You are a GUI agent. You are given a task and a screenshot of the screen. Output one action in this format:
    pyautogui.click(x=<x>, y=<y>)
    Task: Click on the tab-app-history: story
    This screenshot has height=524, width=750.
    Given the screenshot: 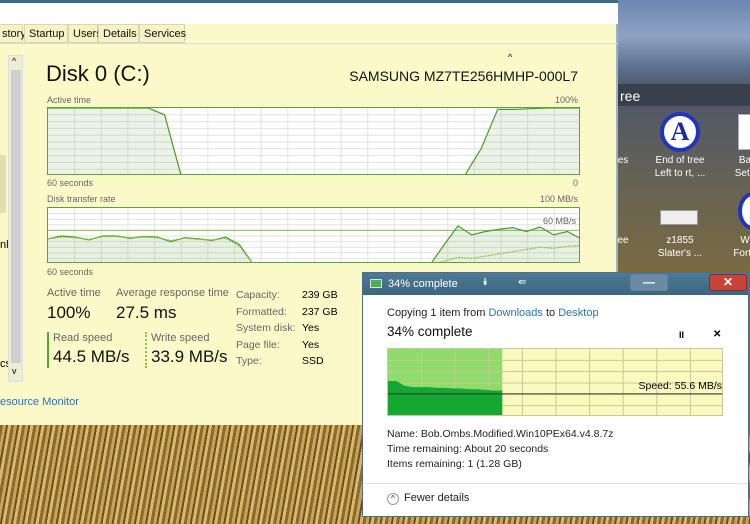 What is the action you would take?
    pyautogui.click(x=13, y=33)
    